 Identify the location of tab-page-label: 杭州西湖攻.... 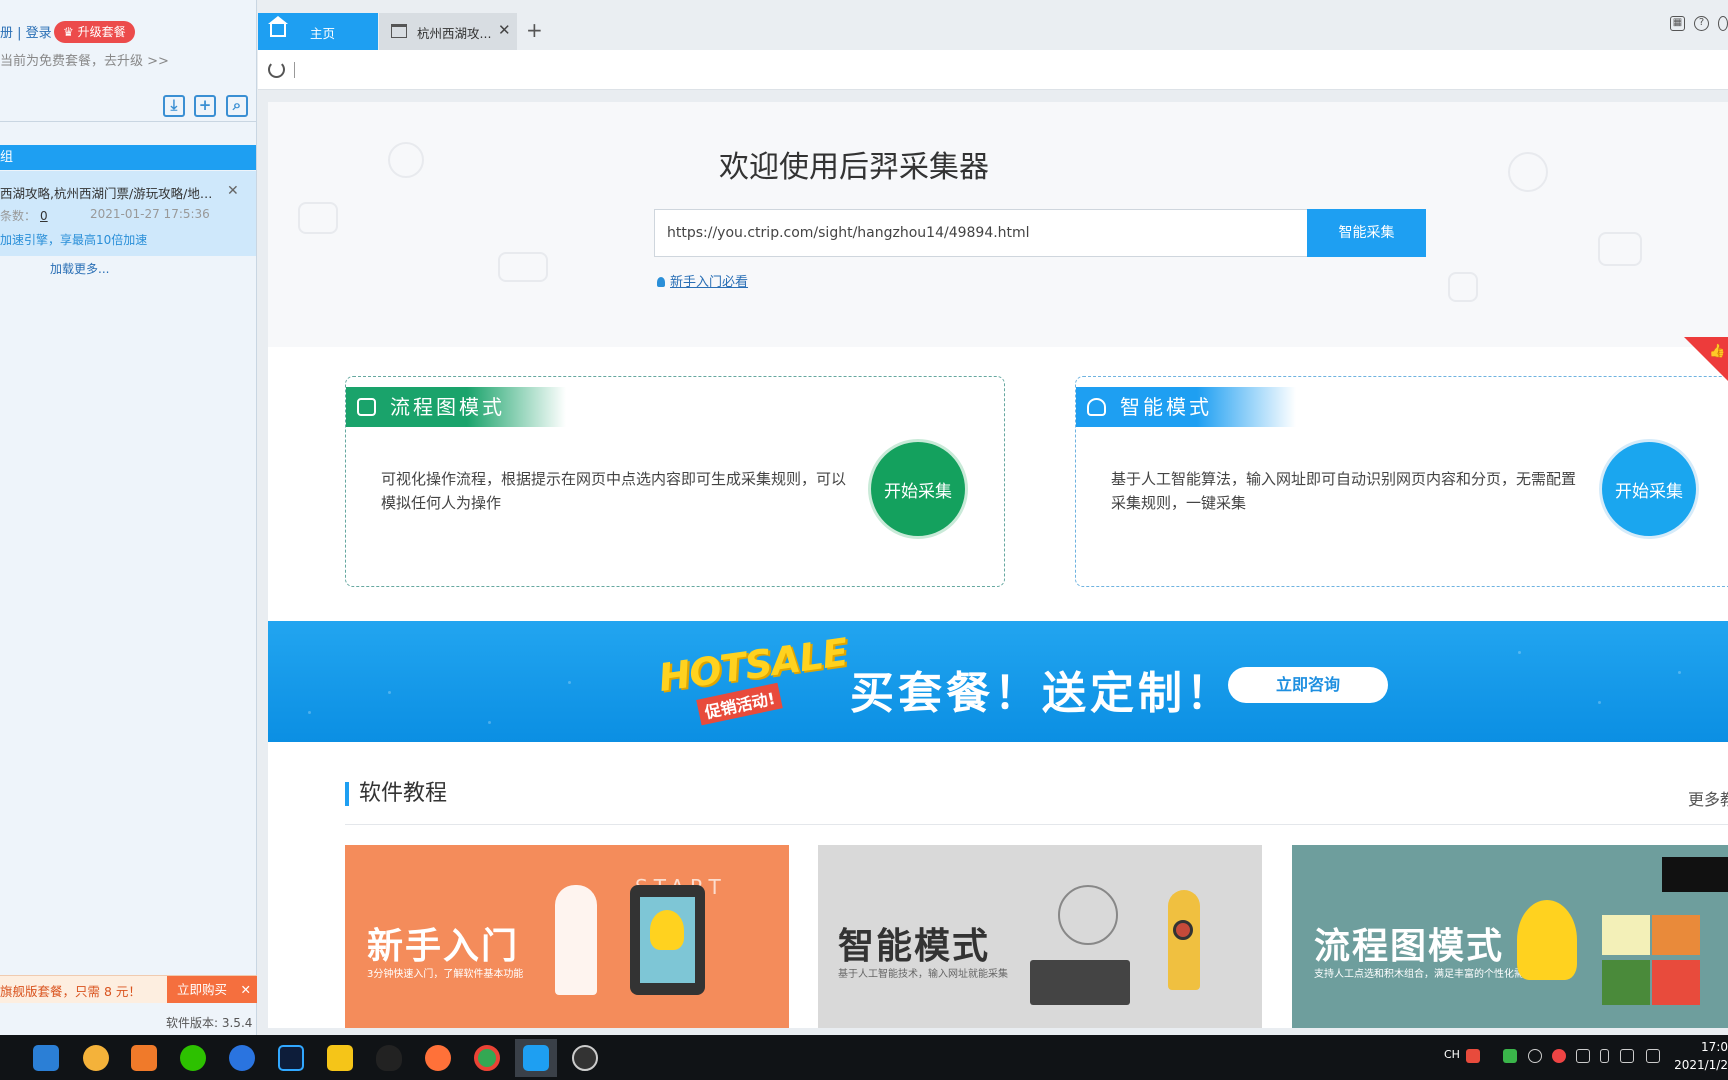
(454, 33).